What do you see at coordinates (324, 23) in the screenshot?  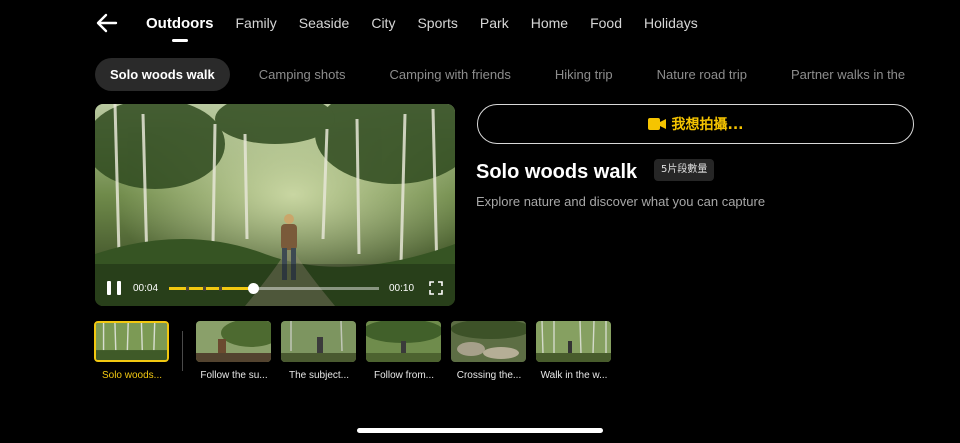 I see `tab-seaside: Seaside` at bounding box center [324, 23].